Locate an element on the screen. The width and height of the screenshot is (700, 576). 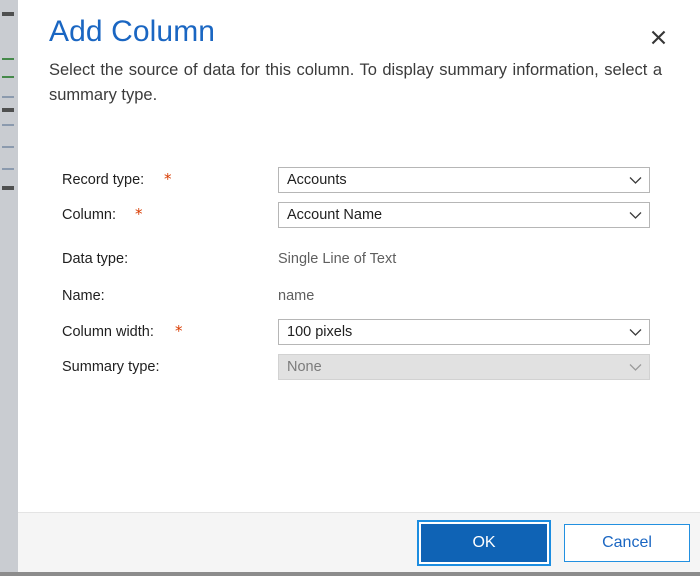
page-title: Add Column is located at coordinates (132, 31).